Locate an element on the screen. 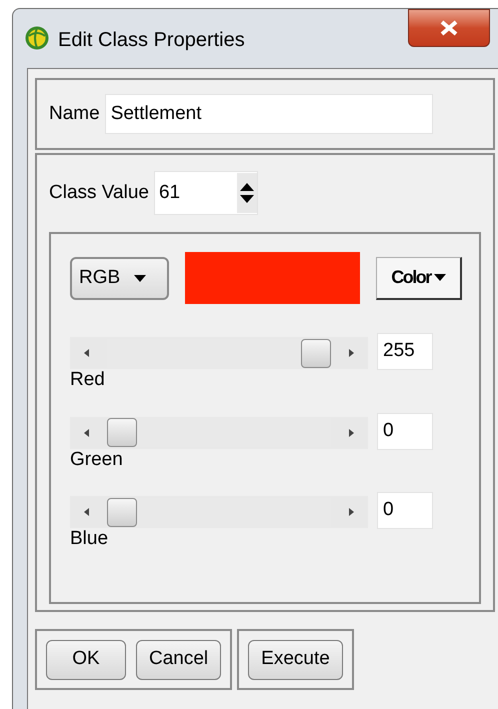 This screenshot has height=709, width=498. channel-label: Red is located at coordinates (88, 380).